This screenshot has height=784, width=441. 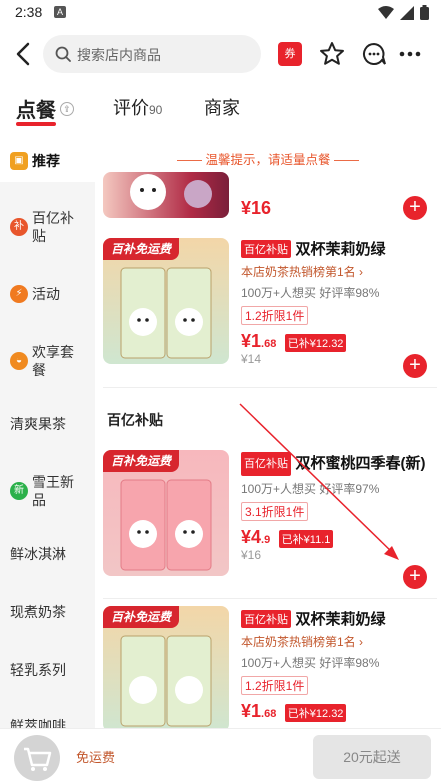 I want to click on star-icon, so click(x=332, y=54).